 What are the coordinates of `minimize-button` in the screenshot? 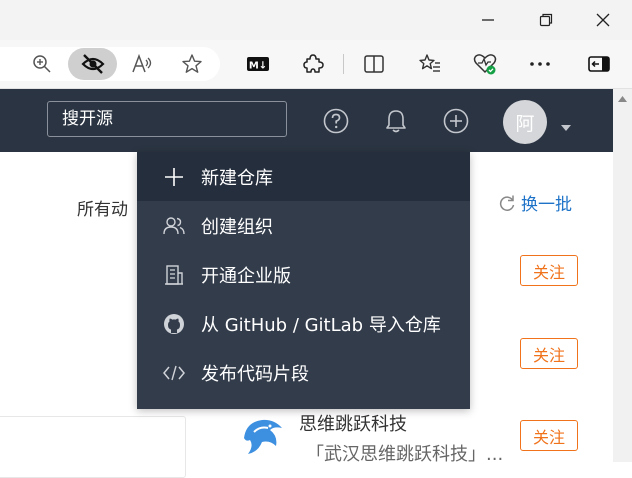 It's located at (488, 20).